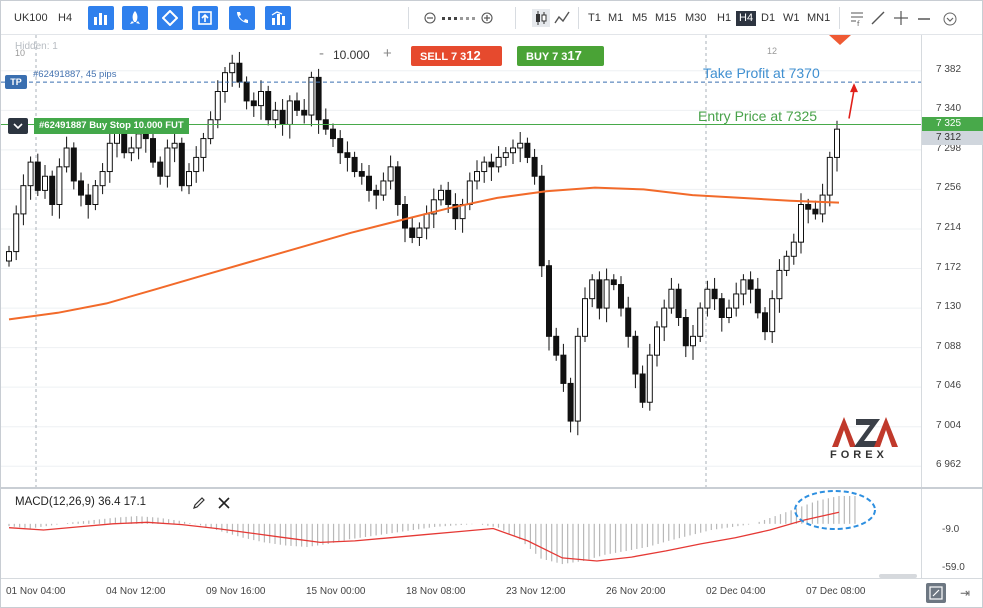  What do you see at coordinates (430, 18) in the screenshot?
I see `zoom-out-icon` at bounding box center [430, 18].